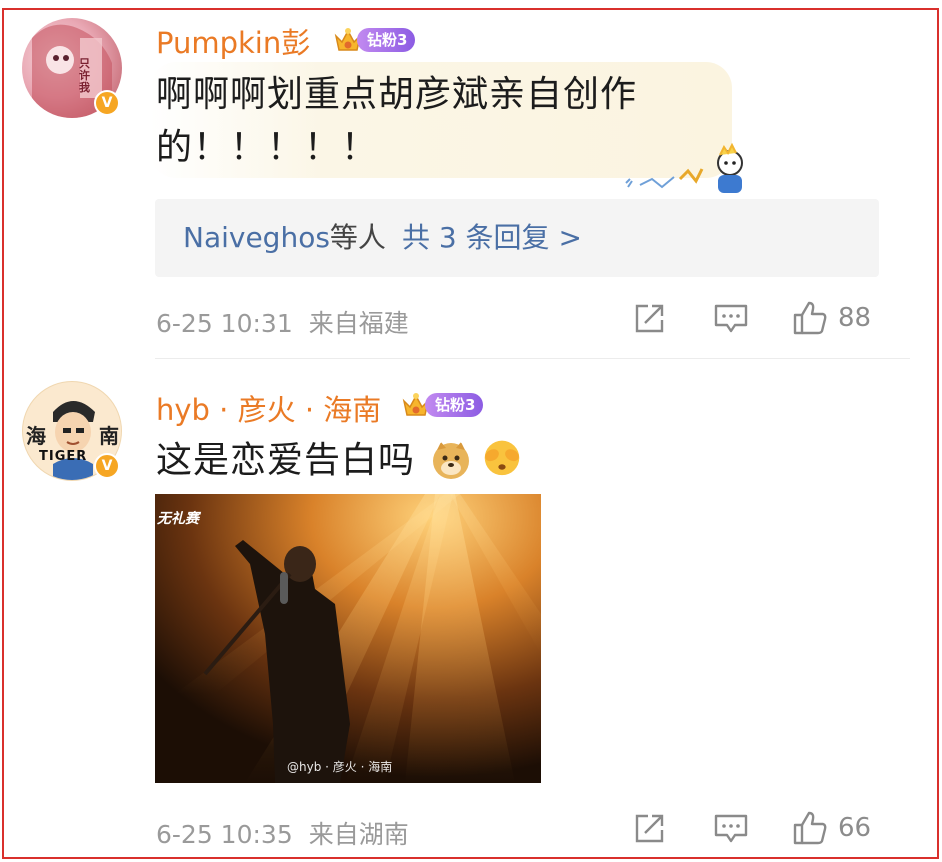 This screenshot has height=862, width=942. Describe the element at coordinates (63, 456) in the screenshot. I see `avatar-caption-bottom: TIGER` at that location.